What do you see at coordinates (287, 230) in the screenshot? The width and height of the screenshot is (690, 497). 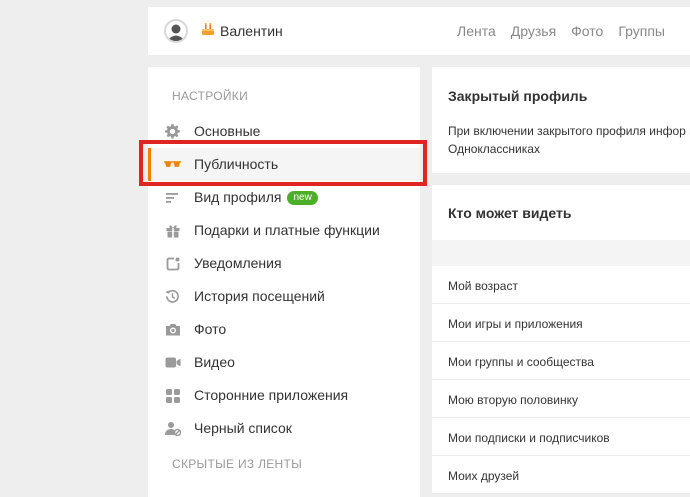 I see `sidebar-item-label: Подарки и платные функции` at bounding box center [287, 230].